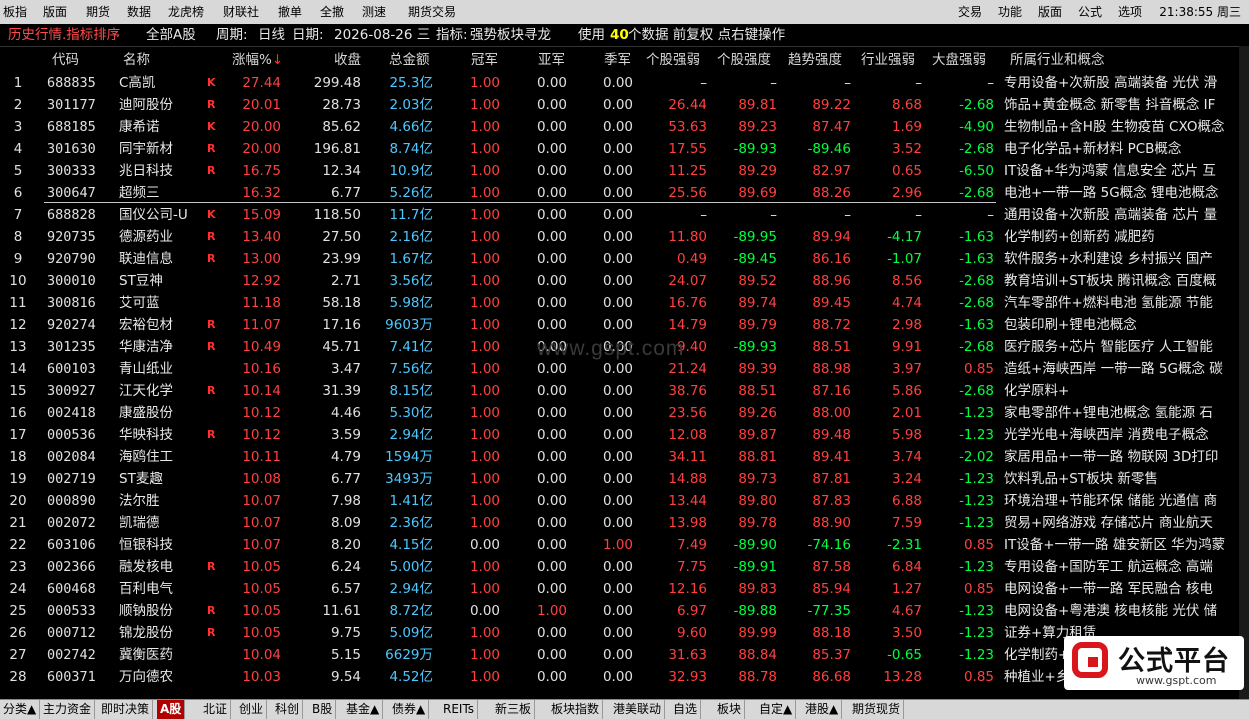 Image resolution: width=1249 pixels, height=719 pixels. Describe the element at coordinates (241, 12) in the screenshot. I see `menu-item-cailianshe: 财联社` at that location.